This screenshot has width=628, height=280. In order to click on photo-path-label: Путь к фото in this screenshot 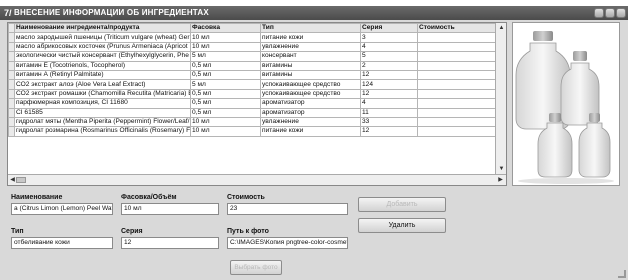, I will do `click(248, 231)`.